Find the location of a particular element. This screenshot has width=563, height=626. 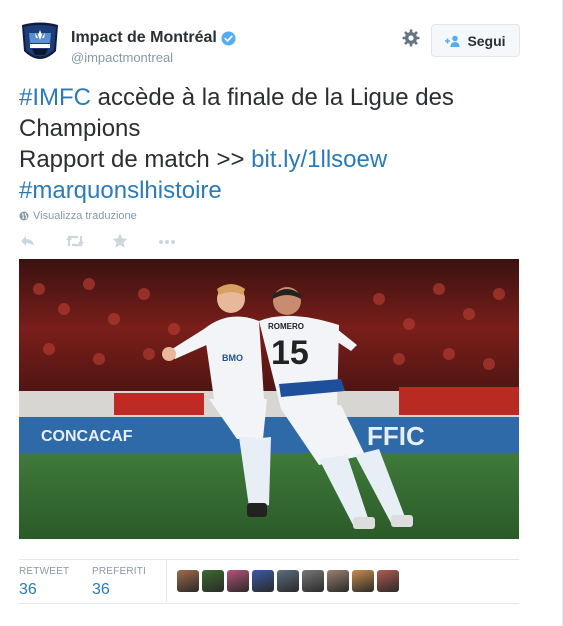

tweet-actions is located at coordinates (119, 241).